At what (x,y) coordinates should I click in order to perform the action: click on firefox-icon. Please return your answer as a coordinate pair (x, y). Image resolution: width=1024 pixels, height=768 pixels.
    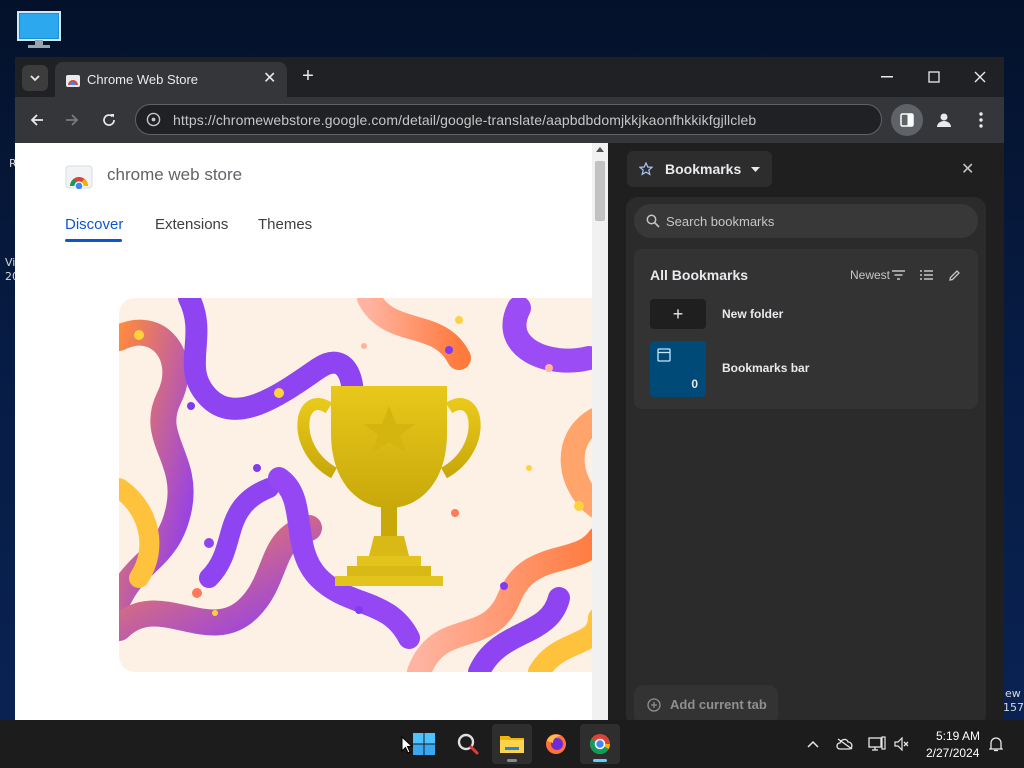
    Looking at the image, I should click on (556, 744).